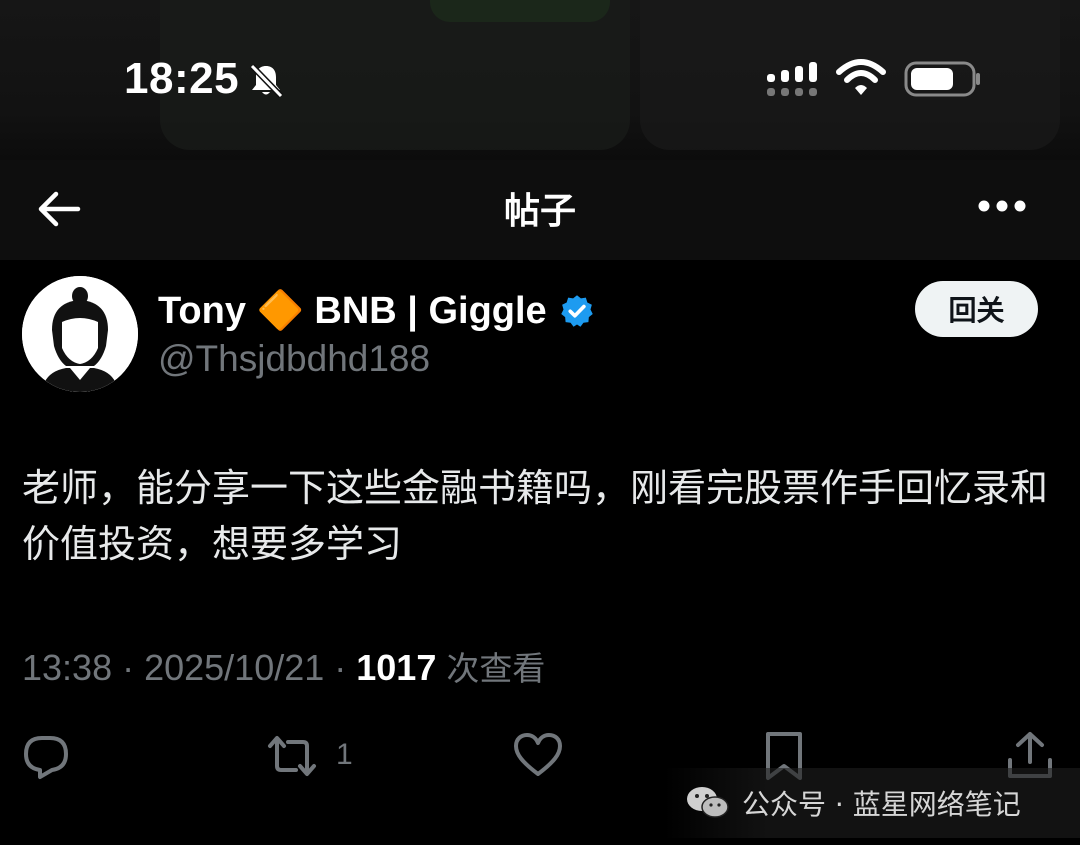 This screenshot has width=1080, height=845. I want to click on more-icon, so click(1002, 206).